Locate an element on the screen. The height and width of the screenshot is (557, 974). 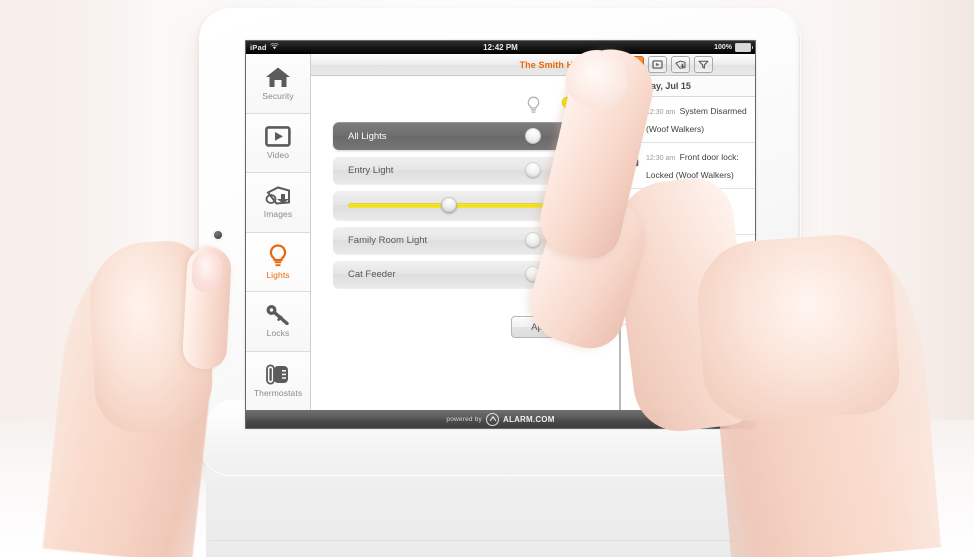
activity-item: 12:30 am System Disarmed (Woof Walkers) is located at coordinates (688, 120).